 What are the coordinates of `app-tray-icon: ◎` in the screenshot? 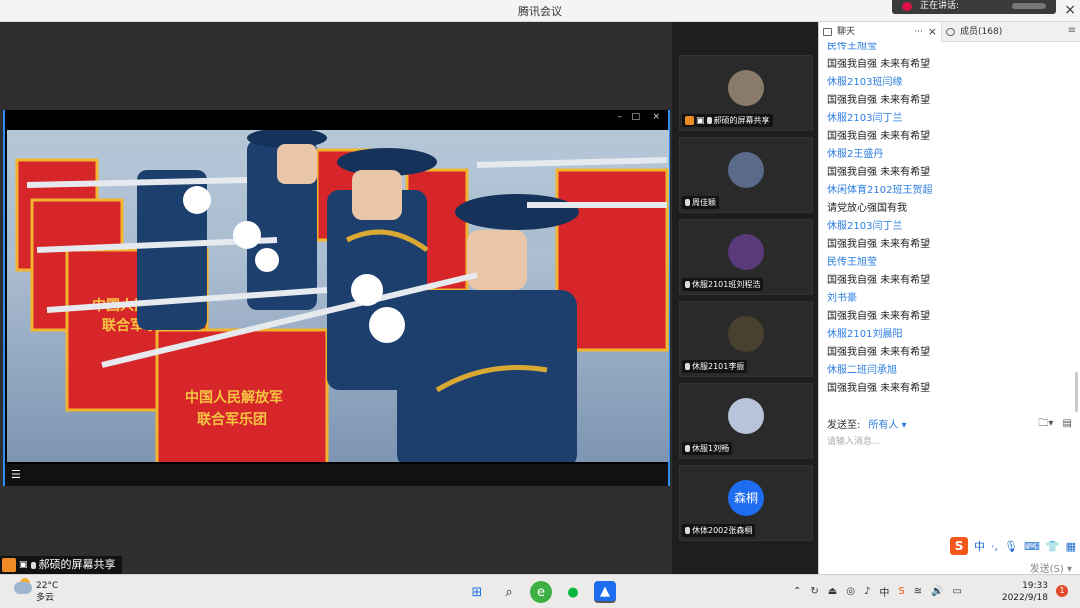 It's located at (850, 591).